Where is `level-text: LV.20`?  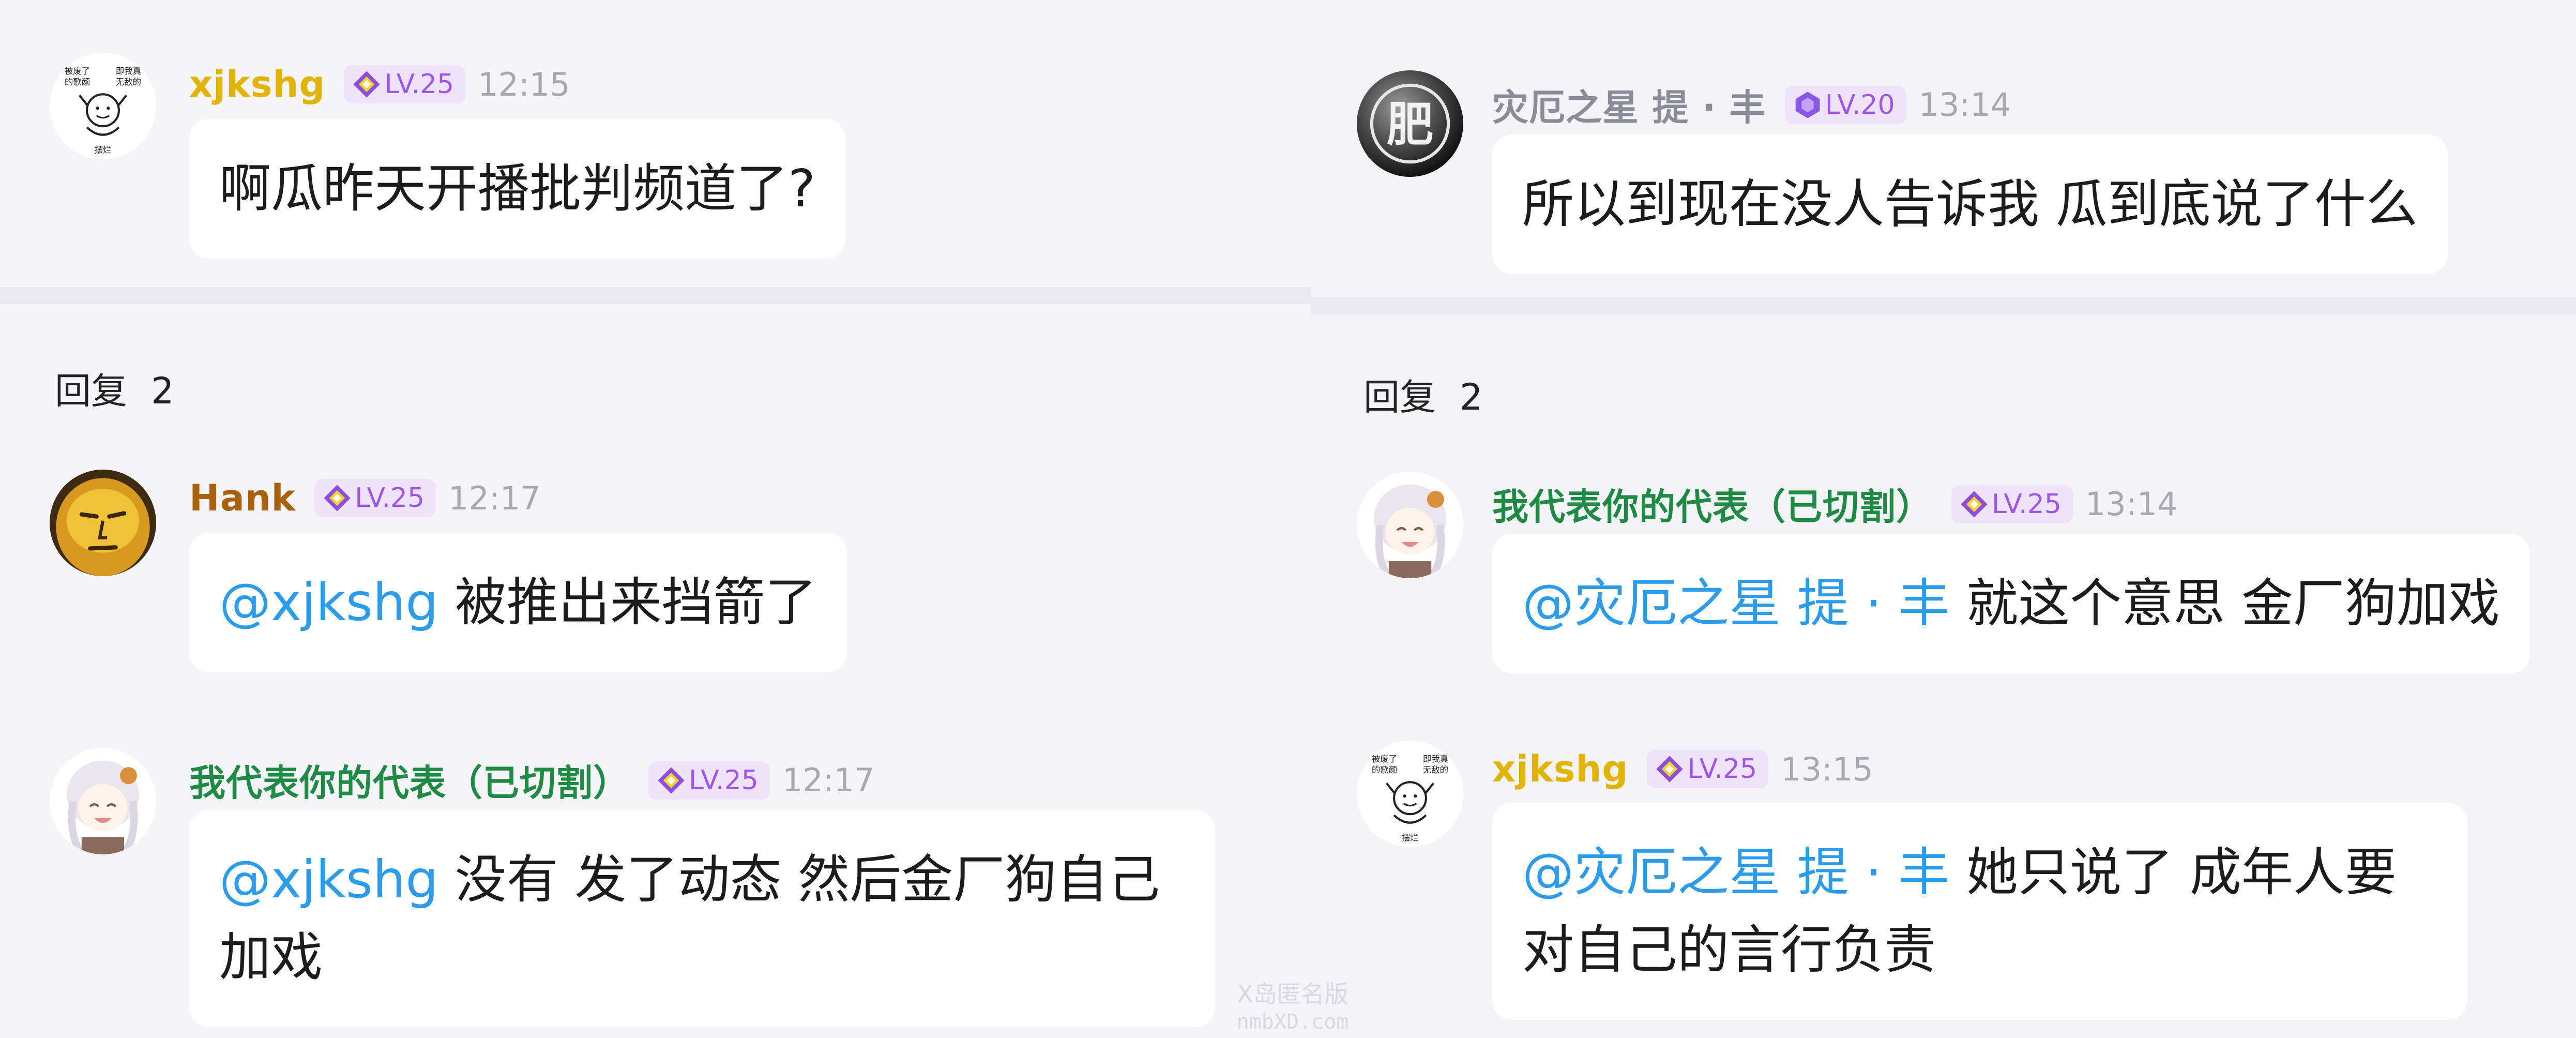
level-text: LV.20 is located at coordinates (1860, 105).